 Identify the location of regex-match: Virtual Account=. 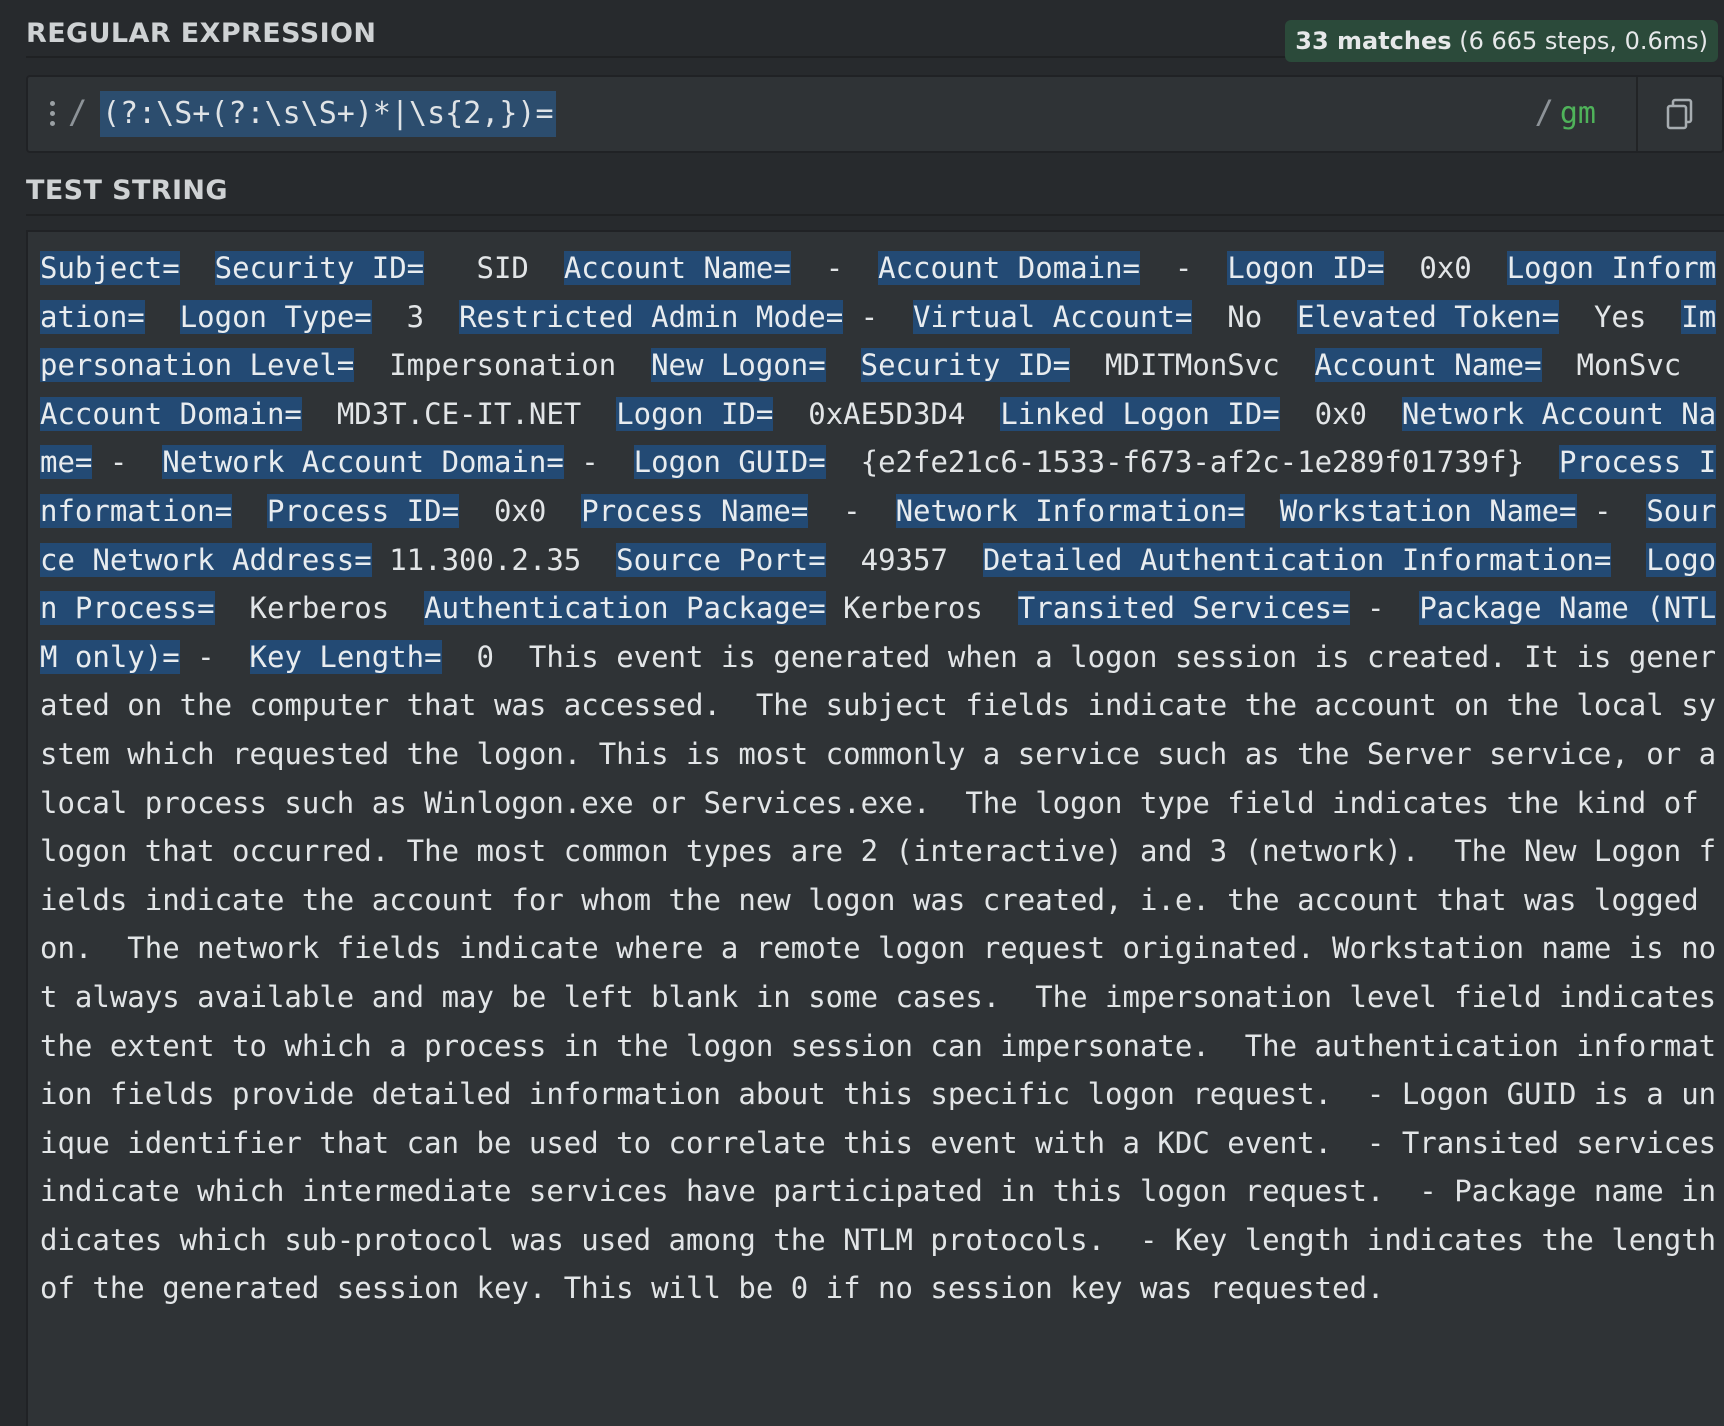
(1053, 316).